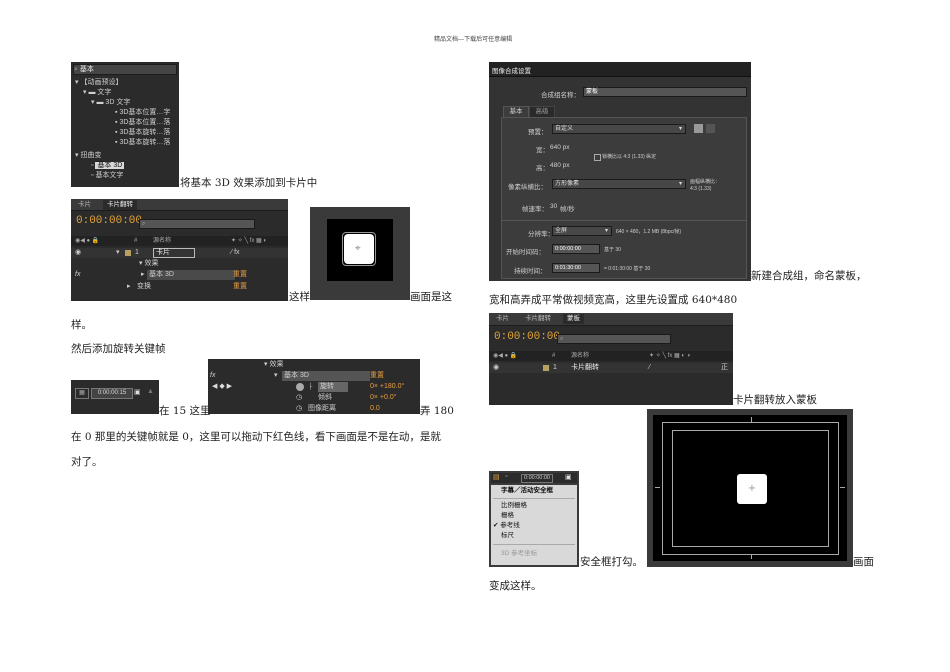 The image size is (950, 672). I want to click on current-time-field: 0:00:00:00, so click(537, 478).